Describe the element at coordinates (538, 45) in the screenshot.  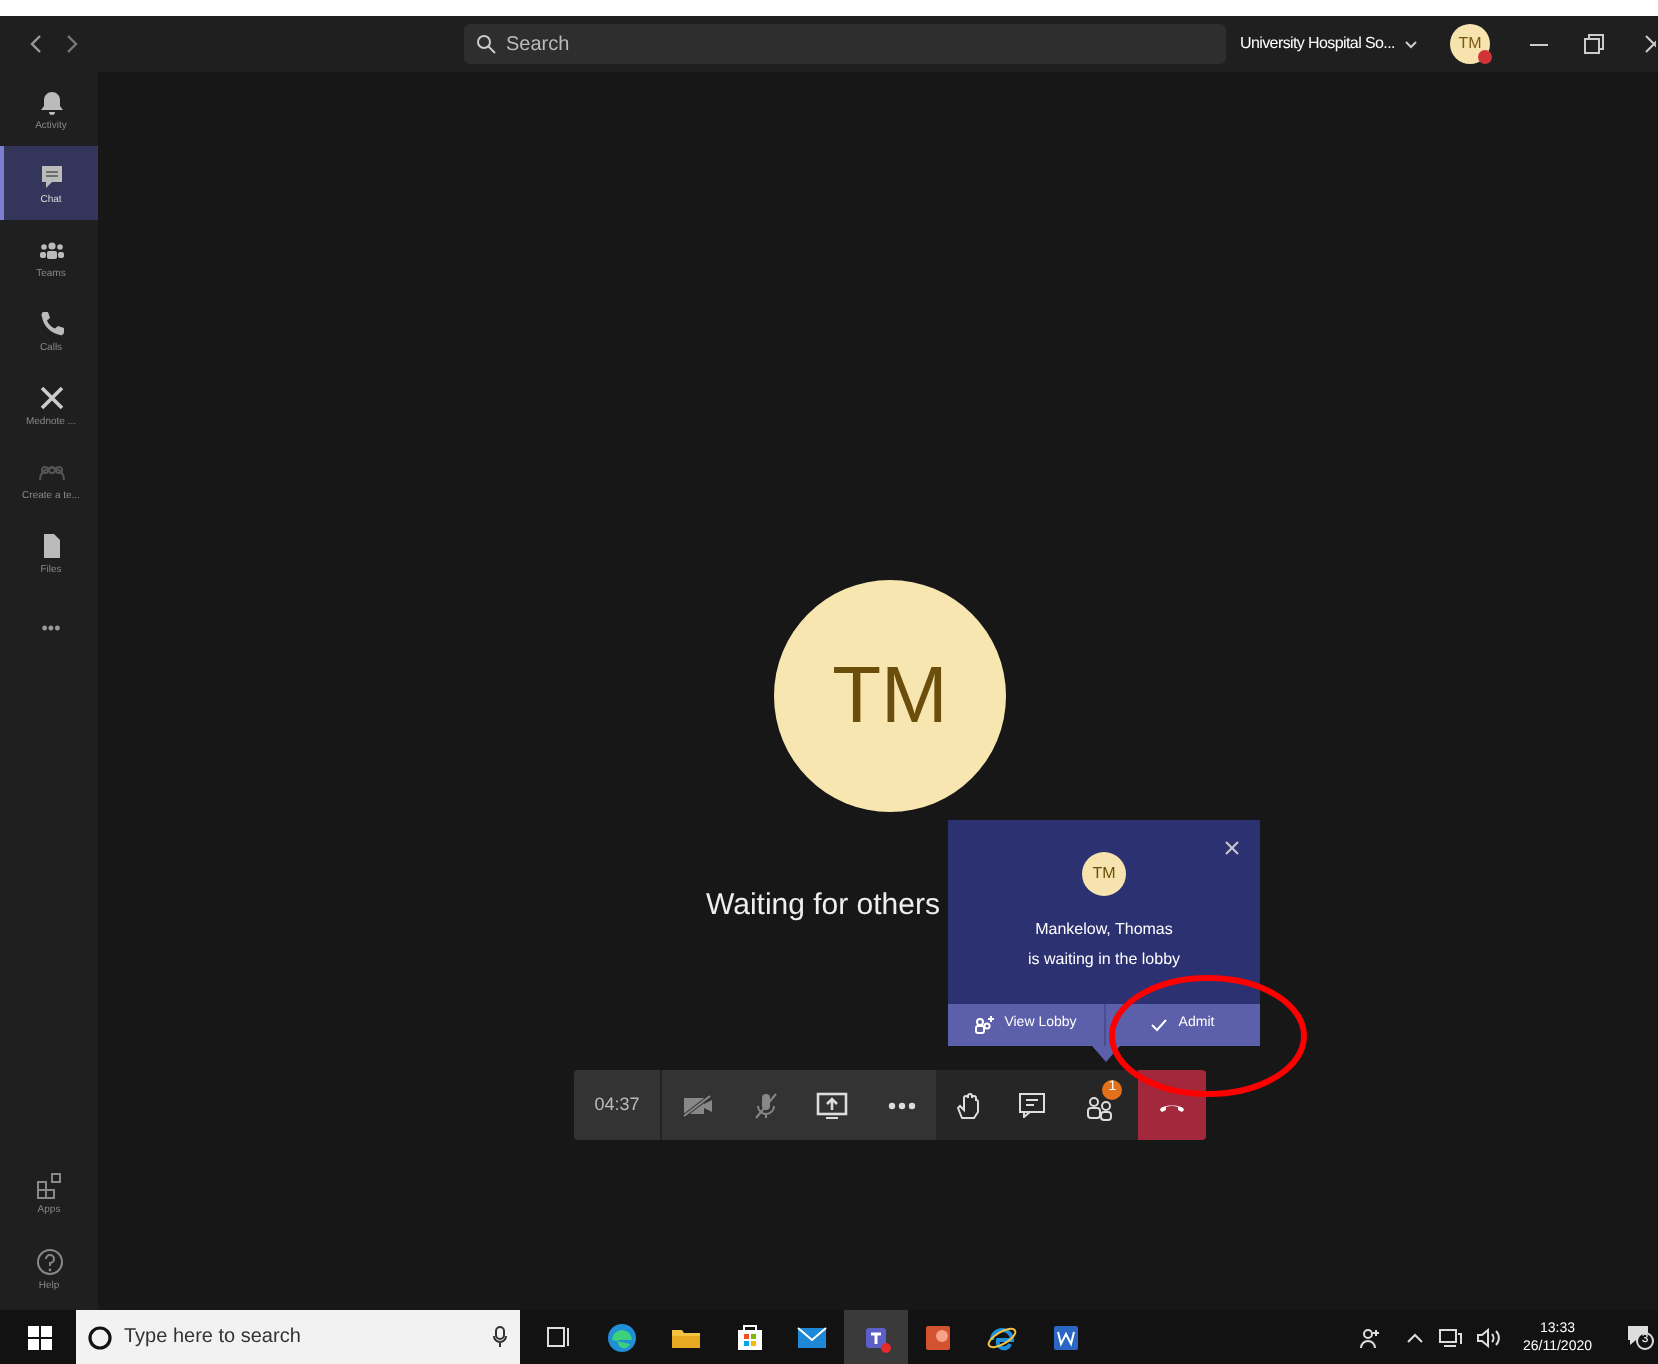
I see `search-placeholder: Search` at that location.